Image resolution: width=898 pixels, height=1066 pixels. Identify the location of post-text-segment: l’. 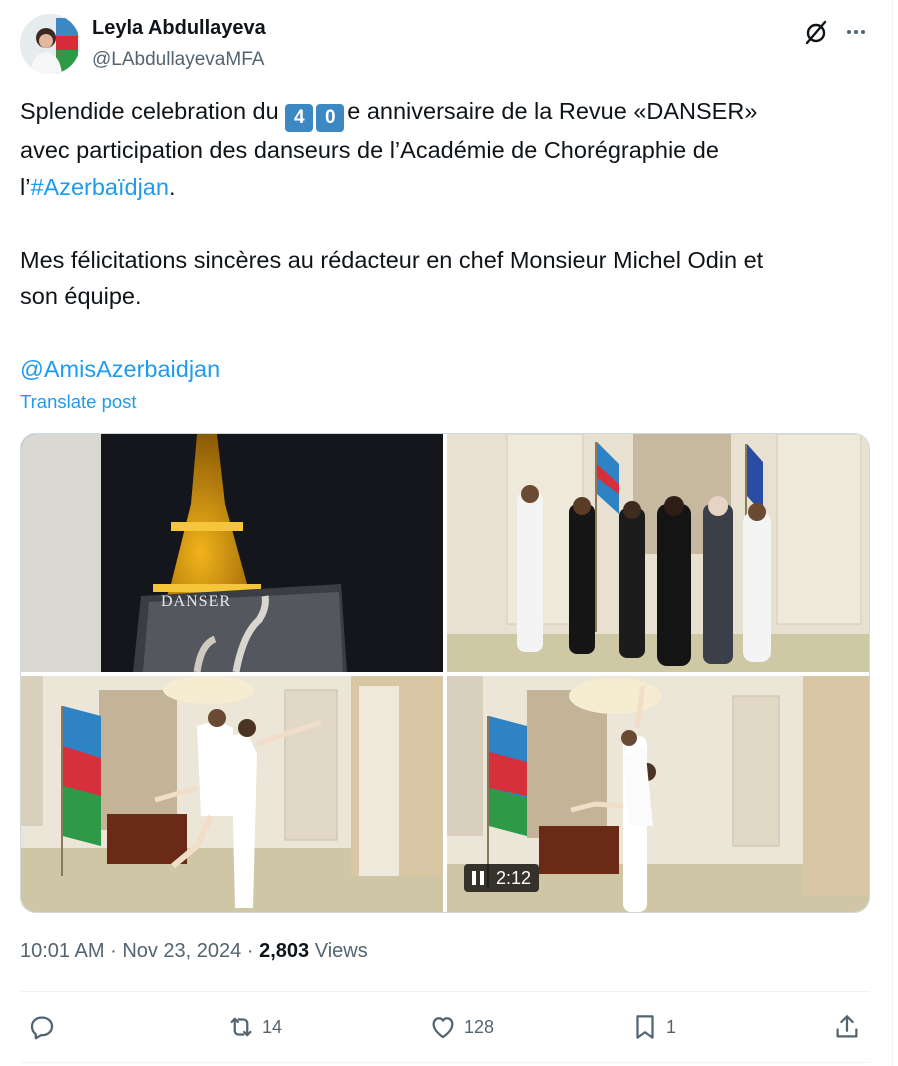
(25, 186).